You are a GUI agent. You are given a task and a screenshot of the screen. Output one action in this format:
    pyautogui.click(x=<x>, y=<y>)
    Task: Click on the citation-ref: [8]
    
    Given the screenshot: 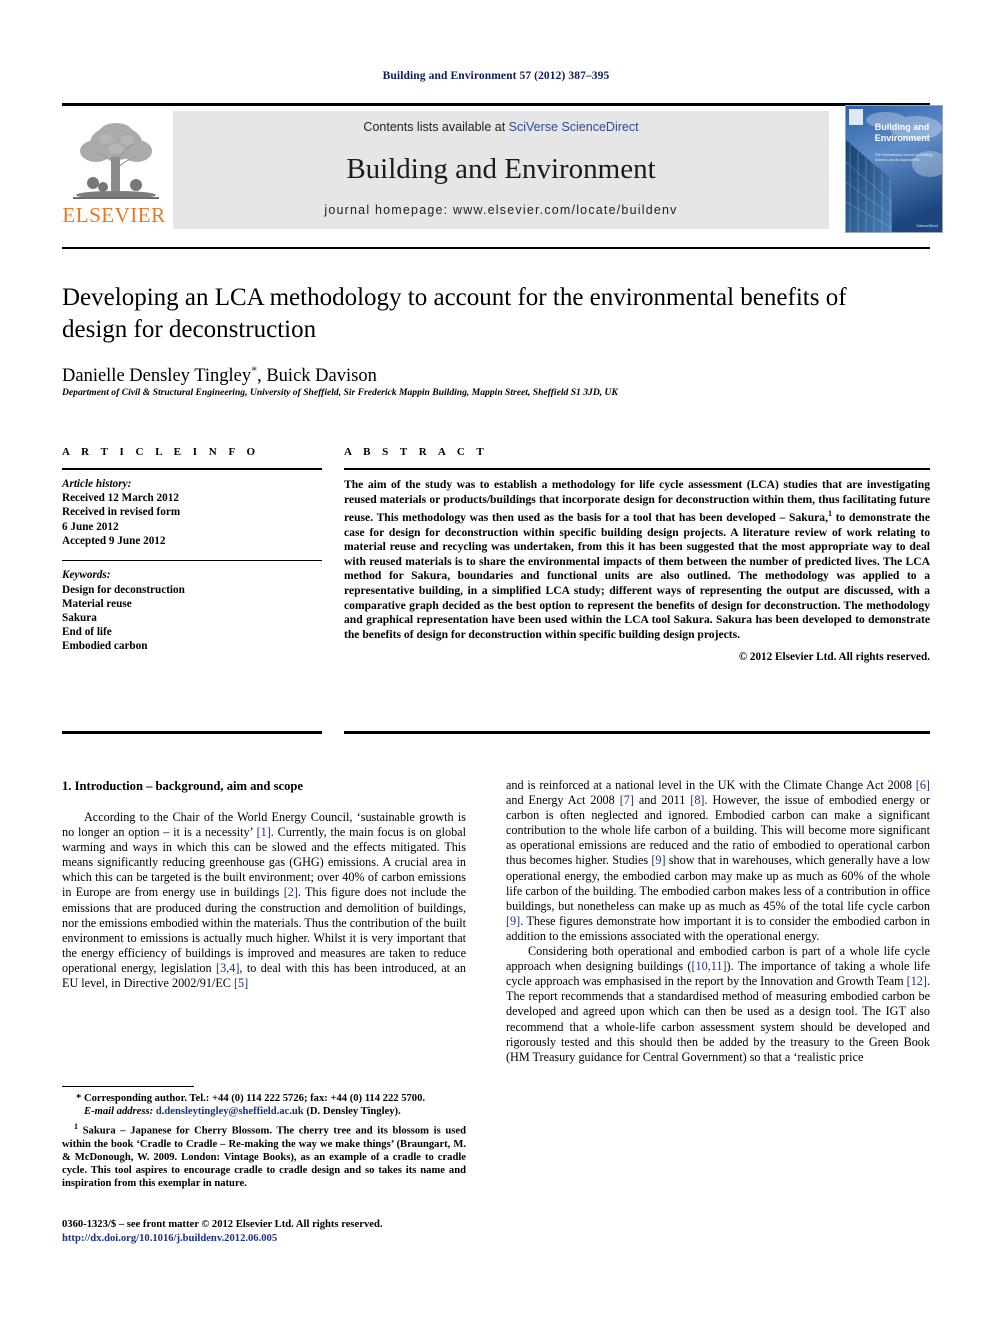 What is the action you would take?
    pyautogui.click(x=697, y=800)
    